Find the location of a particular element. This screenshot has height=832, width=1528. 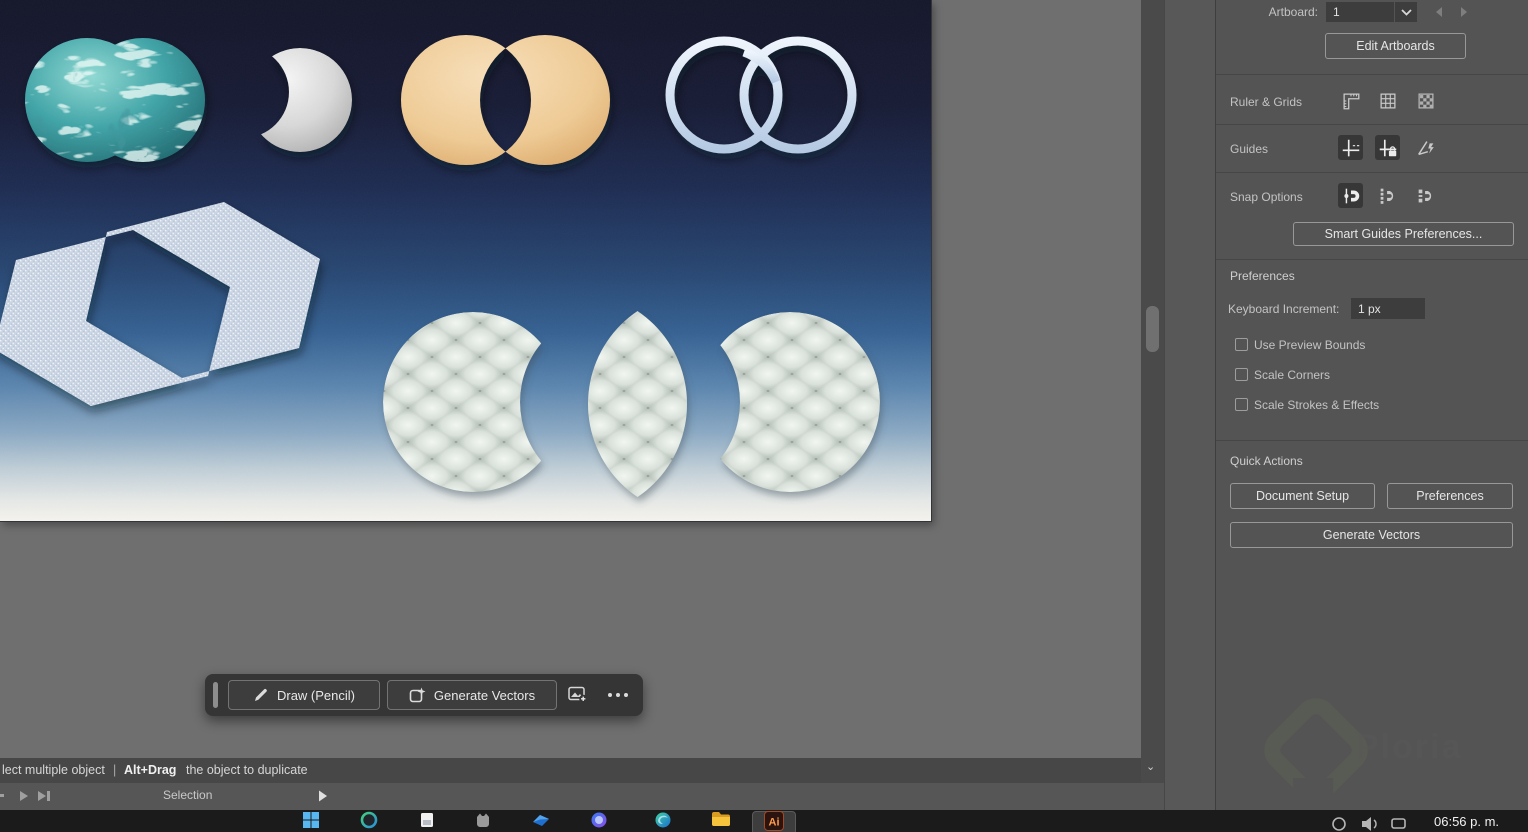

grid-icon is located at coordinates (1387, 100).